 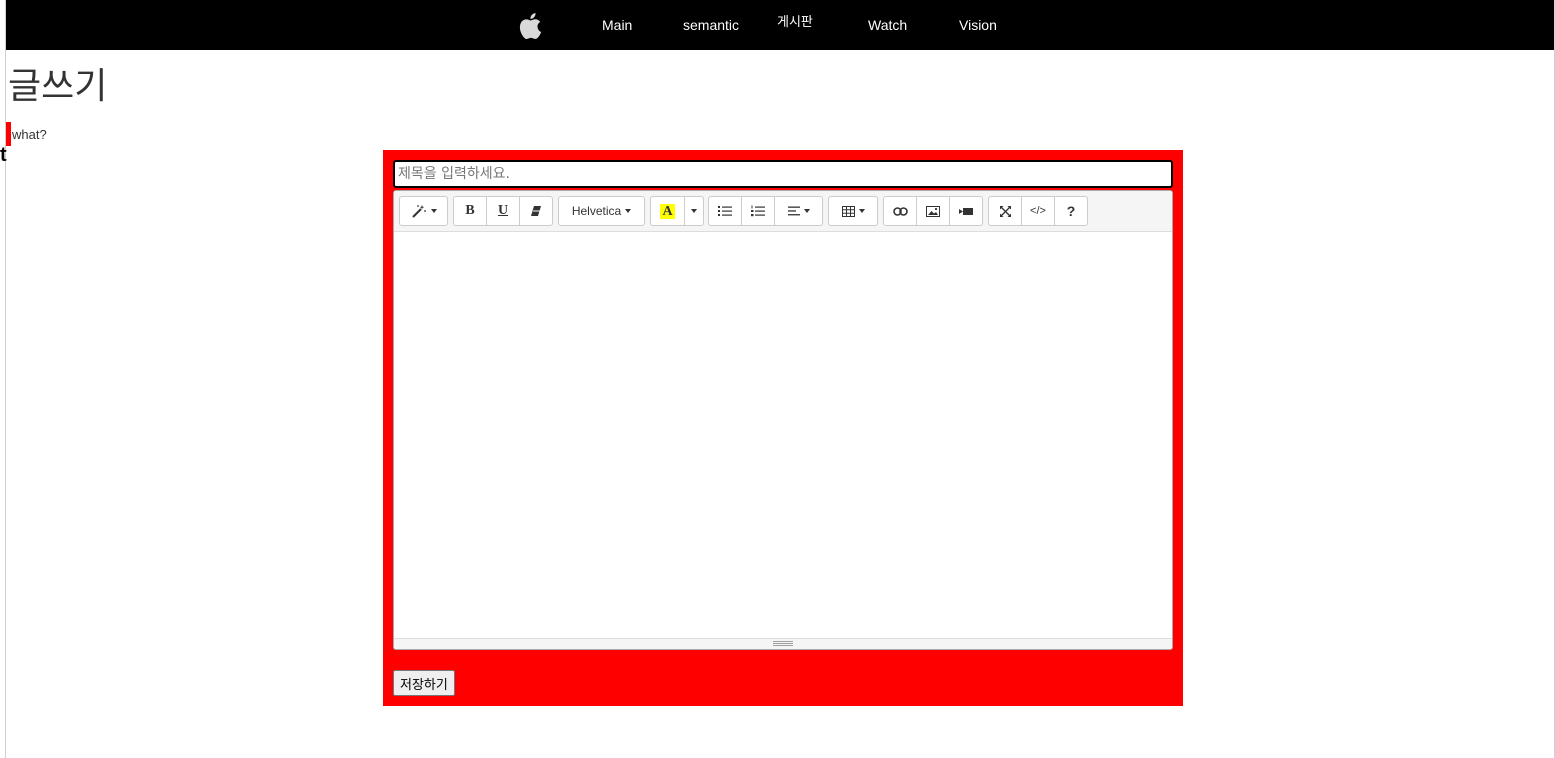 What do you see at coordinates (795, 24) in the screenshot?
I see `nav-item-board: 게시판` at bounding box center [795, 24].